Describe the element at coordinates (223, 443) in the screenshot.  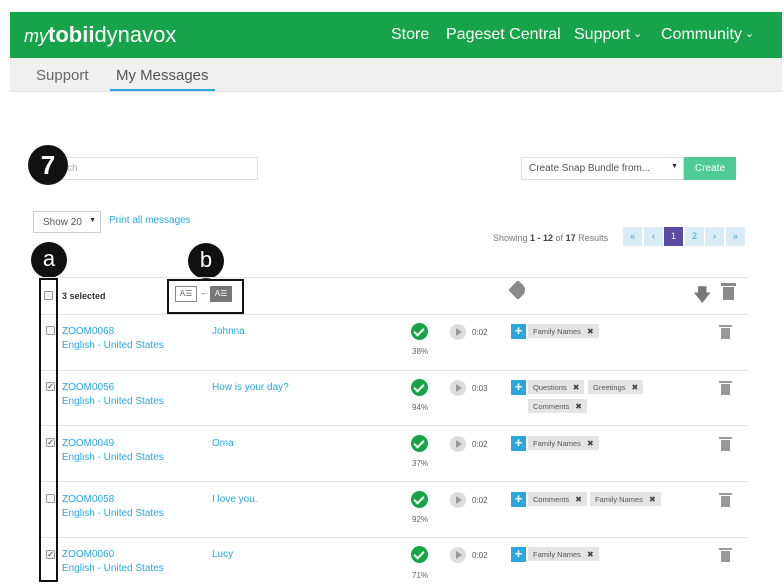
I see `message-phrase: Oma` at that location.